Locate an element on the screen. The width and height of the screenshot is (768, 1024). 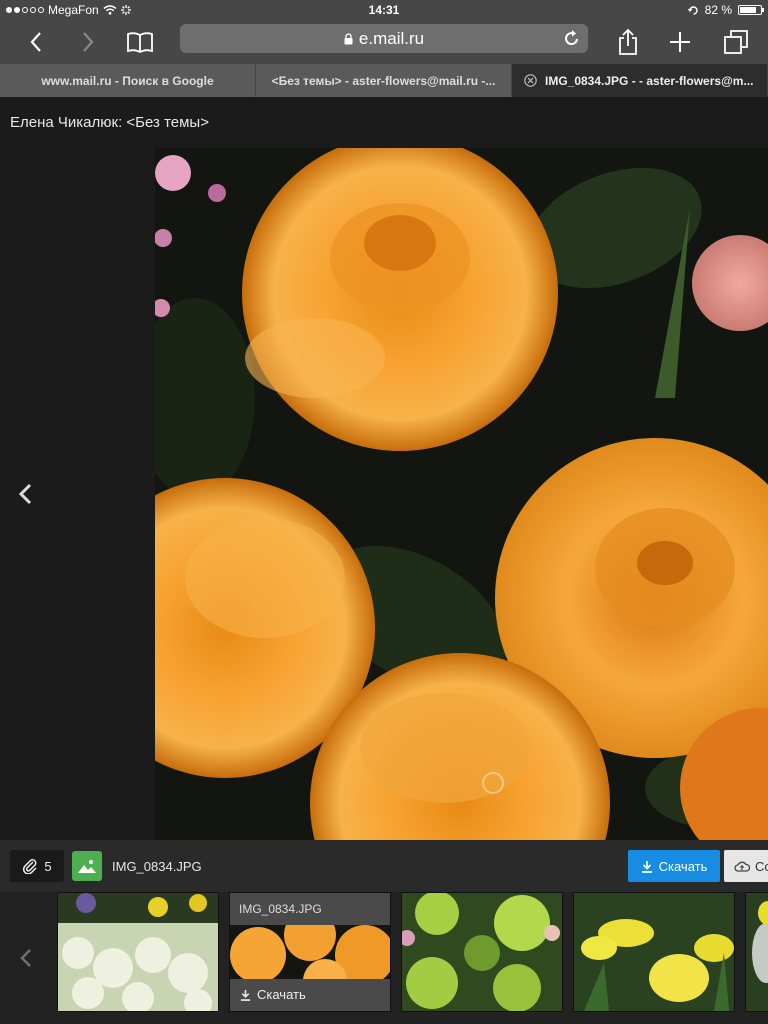
sender-subject: Елена Чикалюк: <Без темы> is located at coordinates (109, 122).